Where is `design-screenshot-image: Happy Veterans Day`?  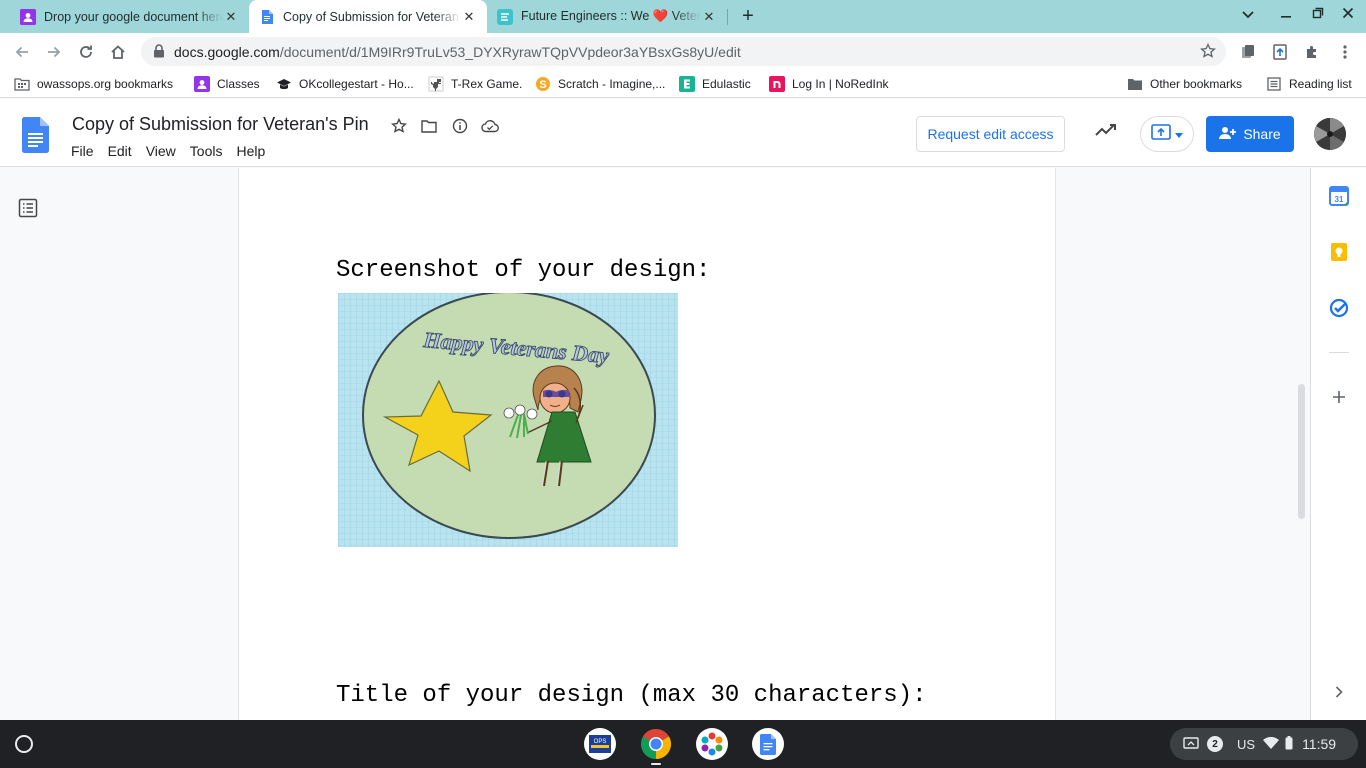 design-screenshot-image: Happy Veterans Day is located at coordinates (508, 420).